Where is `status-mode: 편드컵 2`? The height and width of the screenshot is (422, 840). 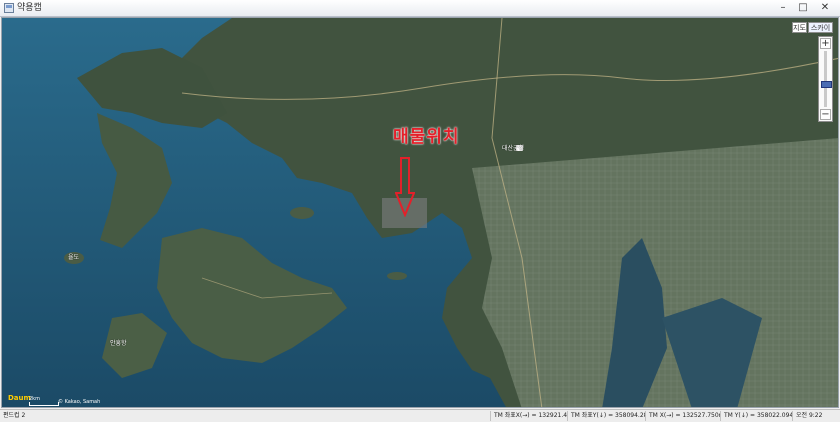
status-mode: 편드컵 2 is located at coordinates (14, 415).